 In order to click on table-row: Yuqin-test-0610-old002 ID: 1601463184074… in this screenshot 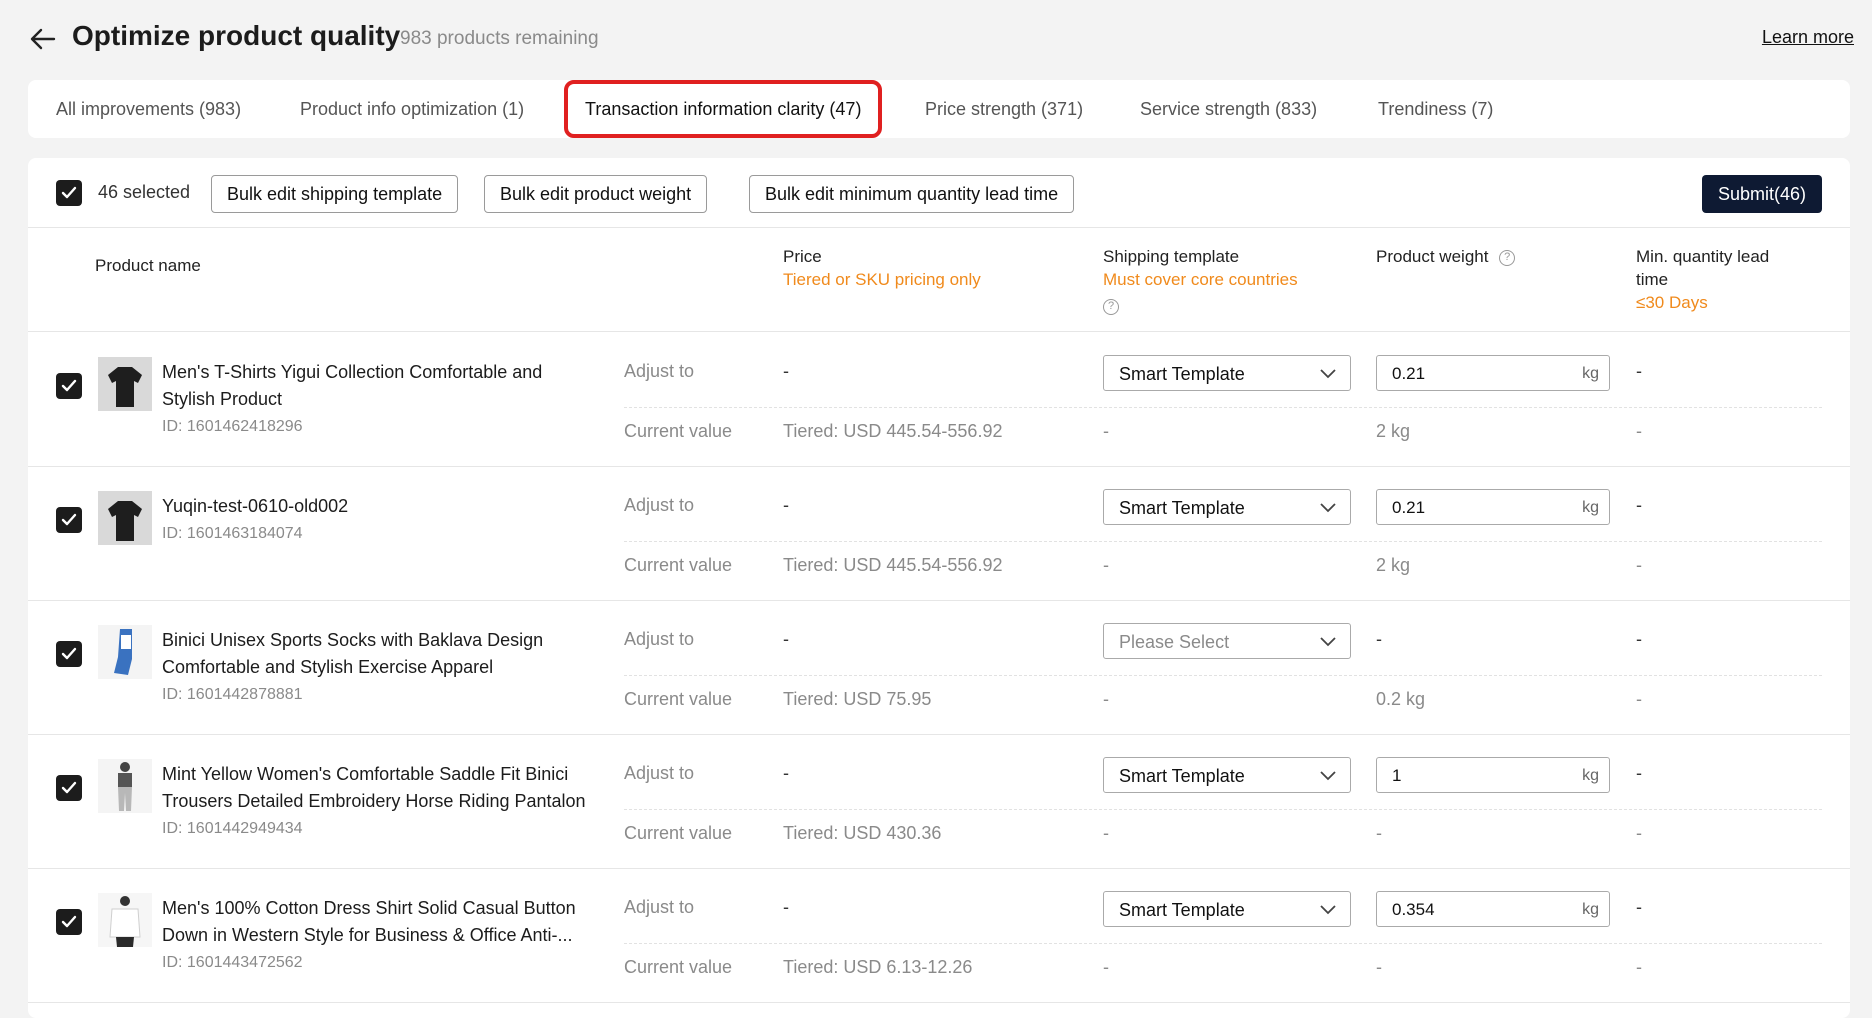, I will do `click(939, 534)`.